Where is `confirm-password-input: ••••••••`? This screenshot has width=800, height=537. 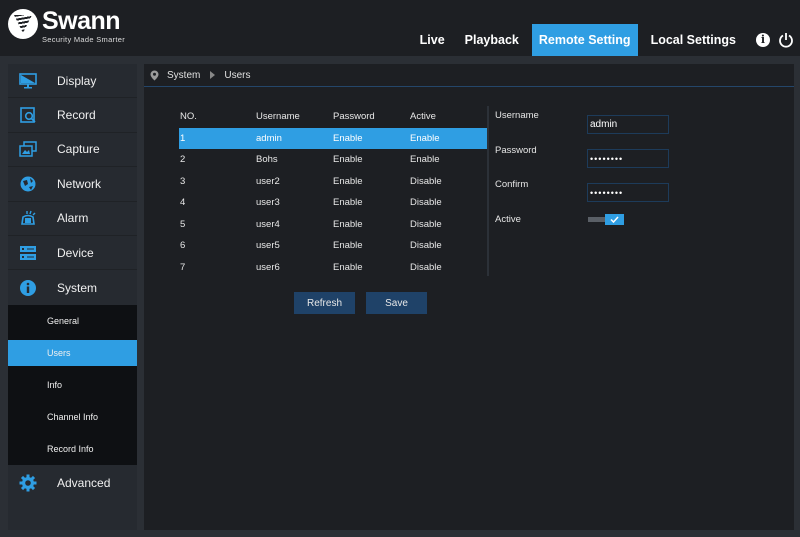 confirm-password-input: •••••••• is located at coordinates (628, 192).